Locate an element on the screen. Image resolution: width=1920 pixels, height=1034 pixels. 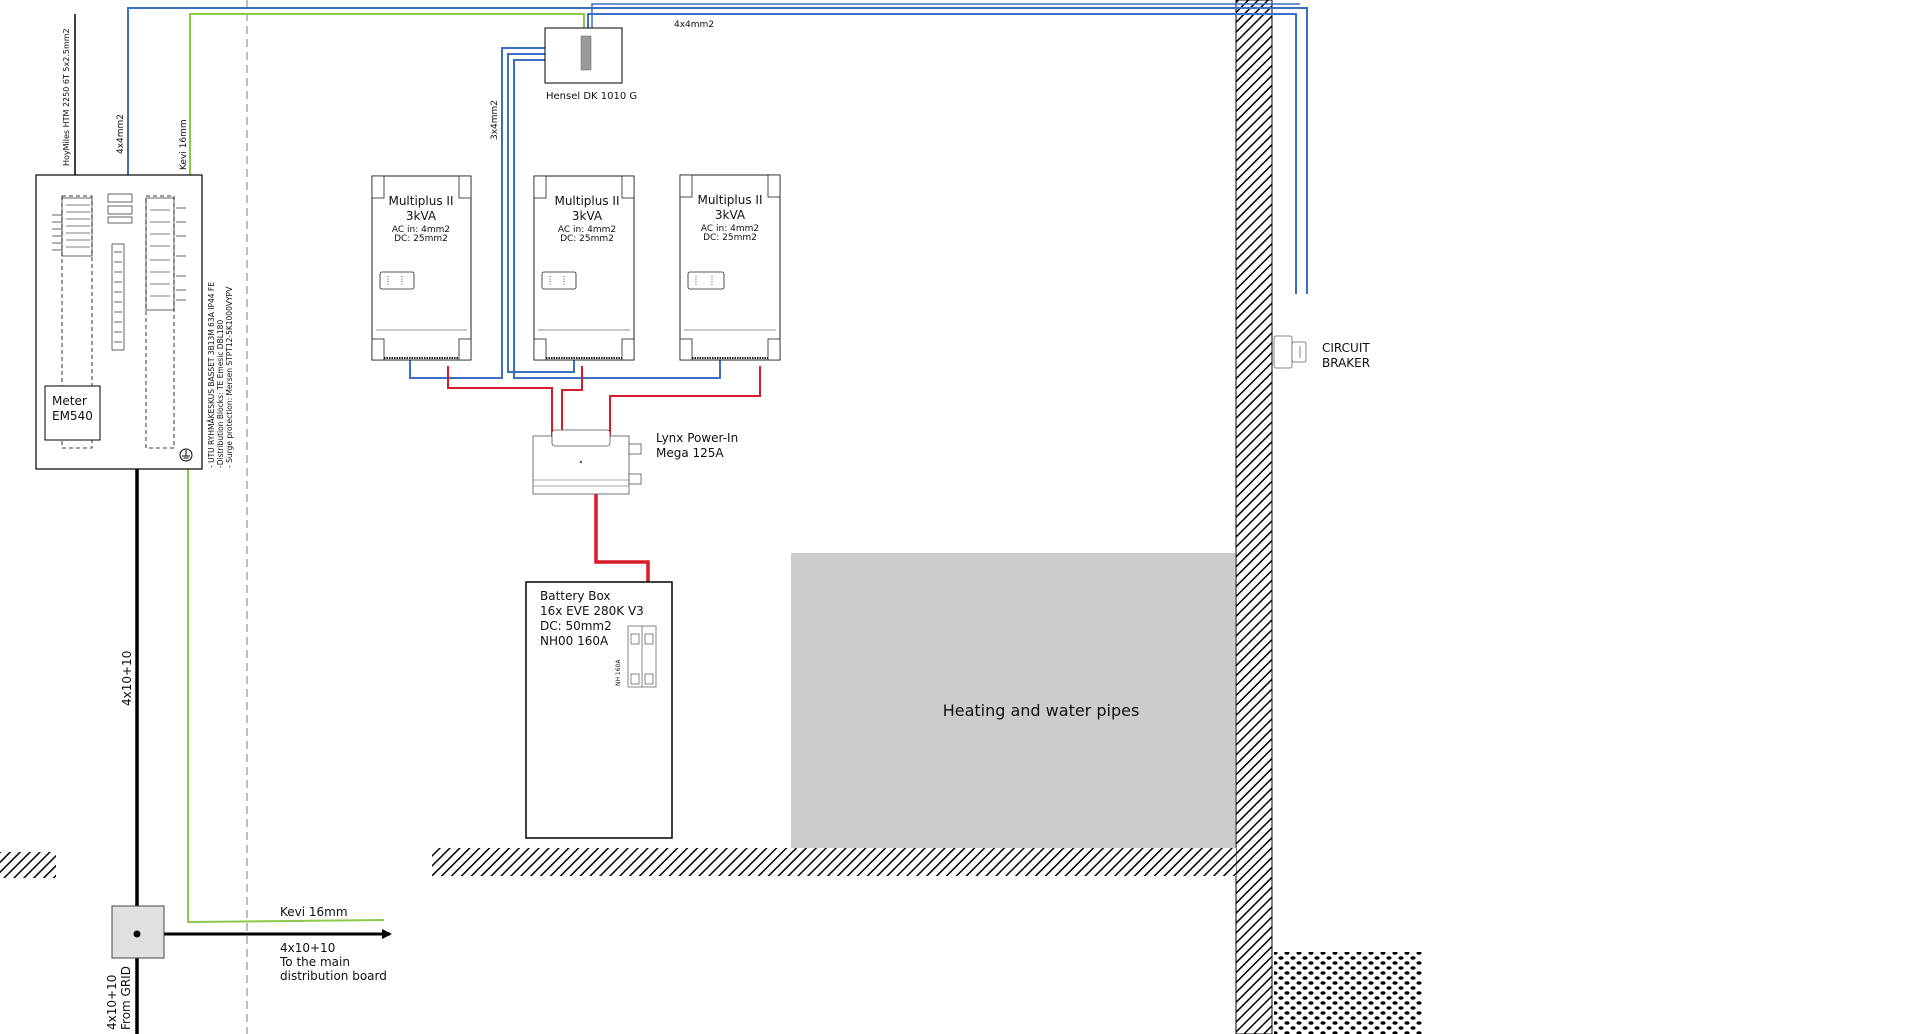
label-feed-4x4: 4x4mm2 is located at coordinates (121, 134).